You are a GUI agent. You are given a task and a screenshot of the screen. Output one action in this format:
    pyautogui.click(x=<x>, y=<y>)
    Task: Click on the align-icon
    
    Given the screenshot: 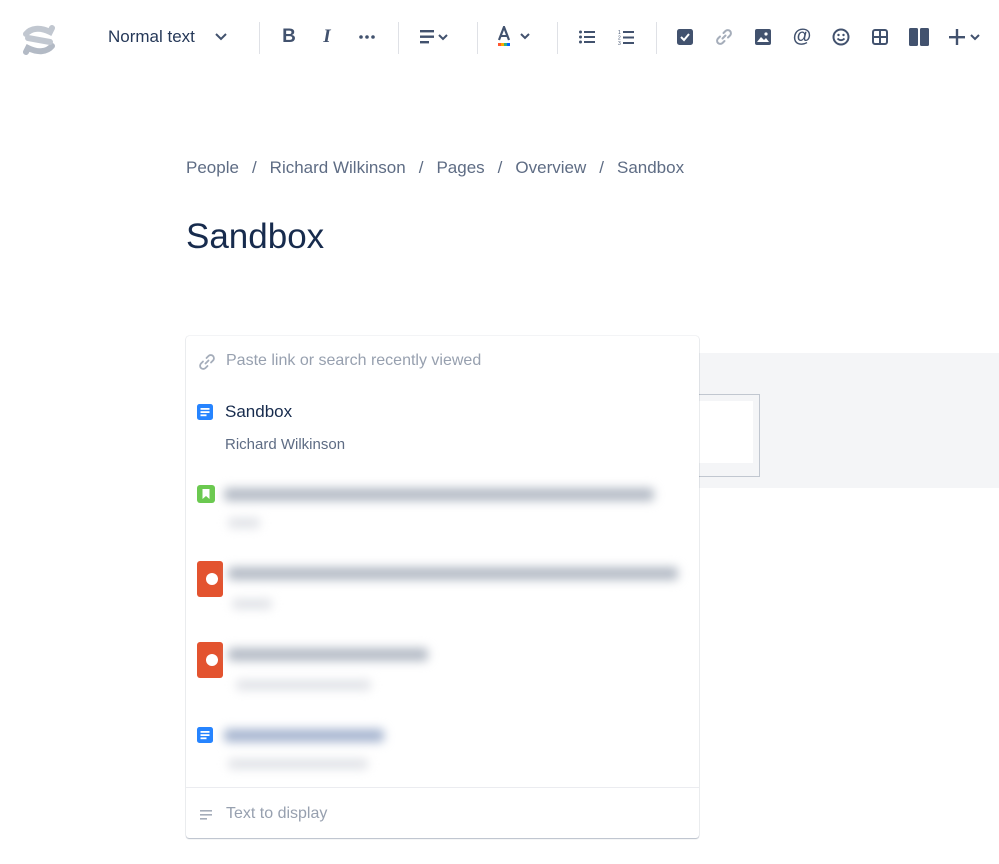 What is the action you would take?
    pyautogui.click(x=434, y=37)
    